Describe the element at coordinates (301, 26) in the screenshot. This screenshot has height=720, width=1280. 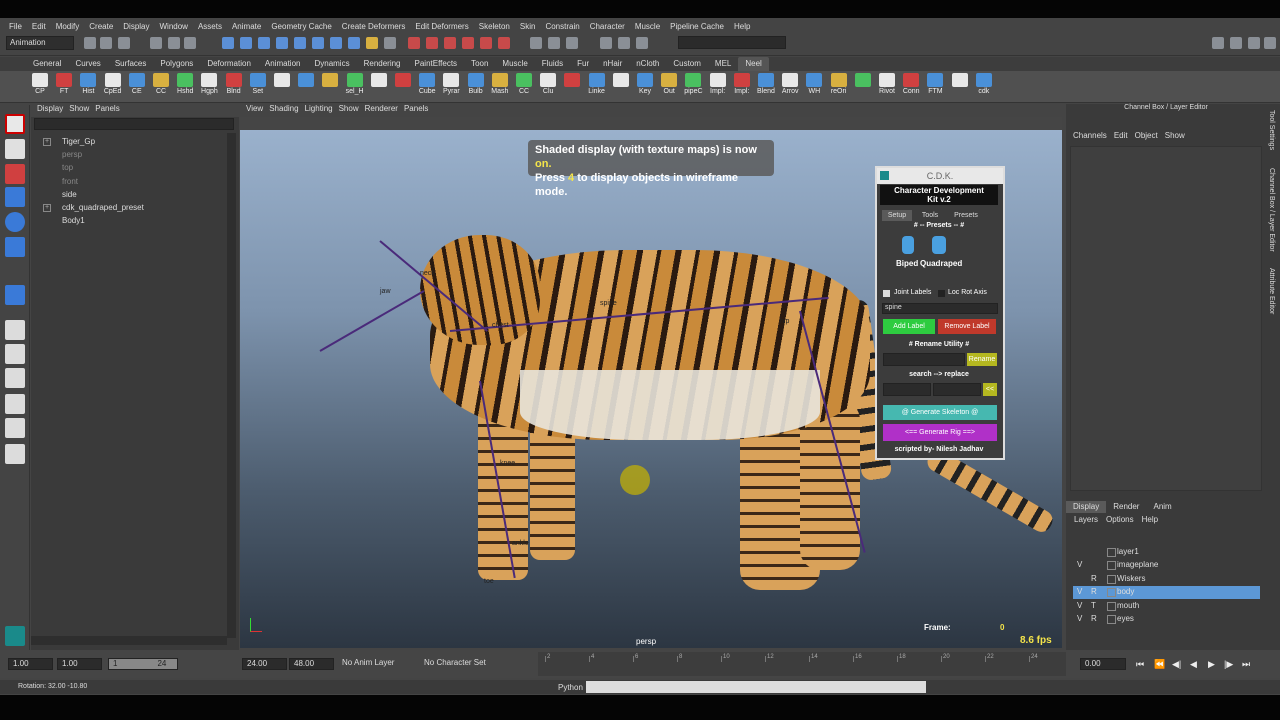
I see `menu-geometry-cache: Geometry Cache` at that location.